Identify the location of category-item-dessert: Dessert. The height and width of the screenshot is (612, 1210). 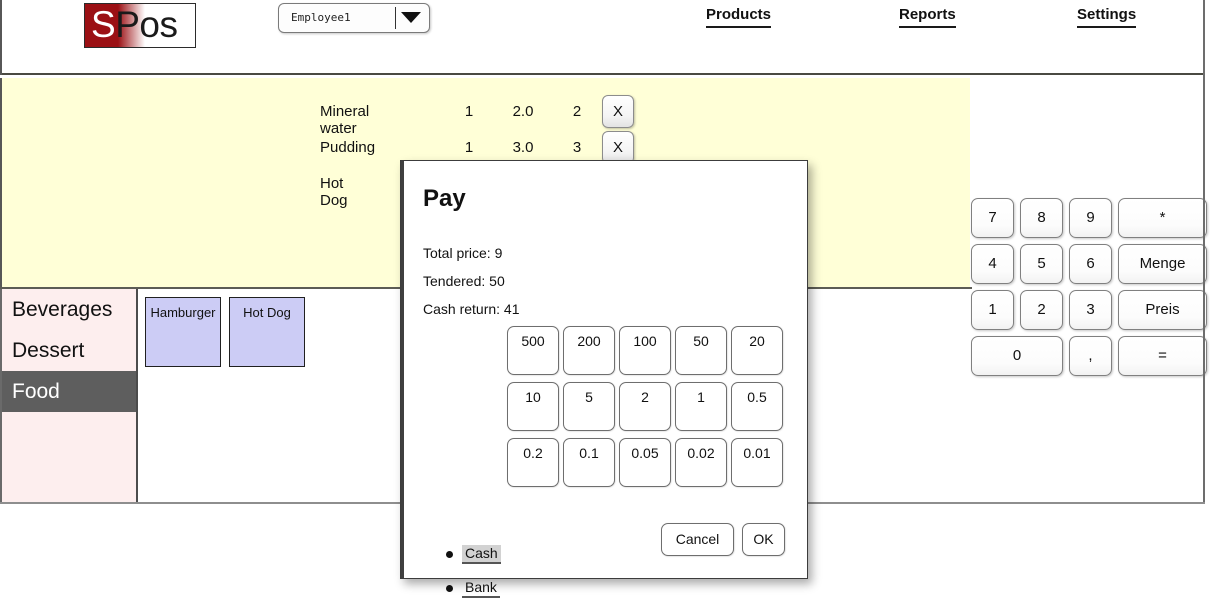
(69, 350).